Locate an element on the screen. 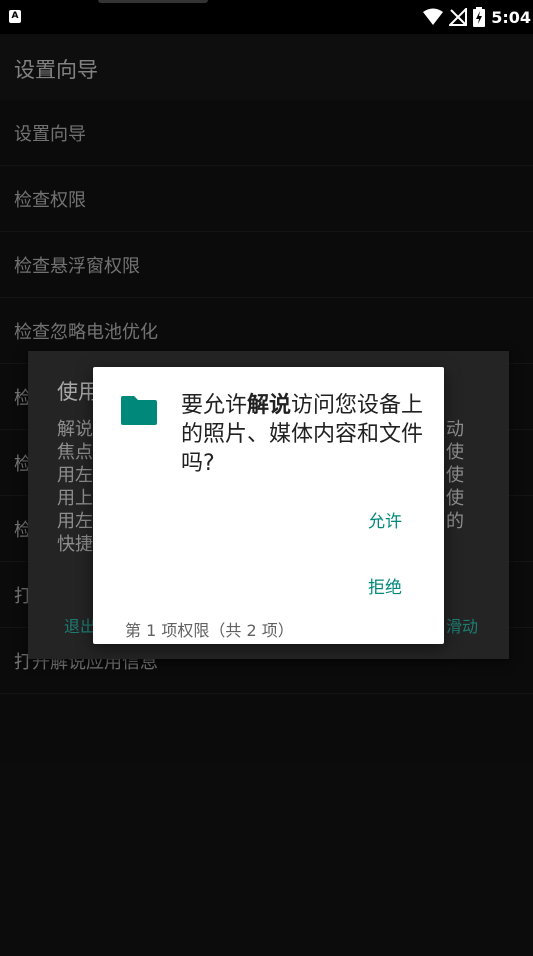  background-dialog-right-fragments: 动 使 使 使 的 is located at coordinates (455, 475).